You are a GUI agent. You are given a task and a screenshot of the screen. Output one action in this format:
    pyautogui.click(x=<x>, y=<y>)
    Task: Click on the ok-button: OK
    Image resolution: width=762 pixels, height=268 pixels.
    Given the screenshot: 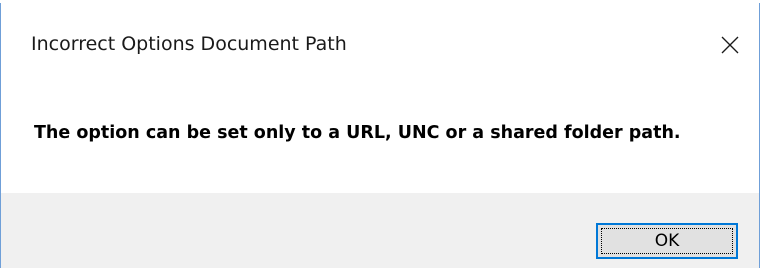 What is the action you would take?
    pyautogui.click(x=667, y=241)
    